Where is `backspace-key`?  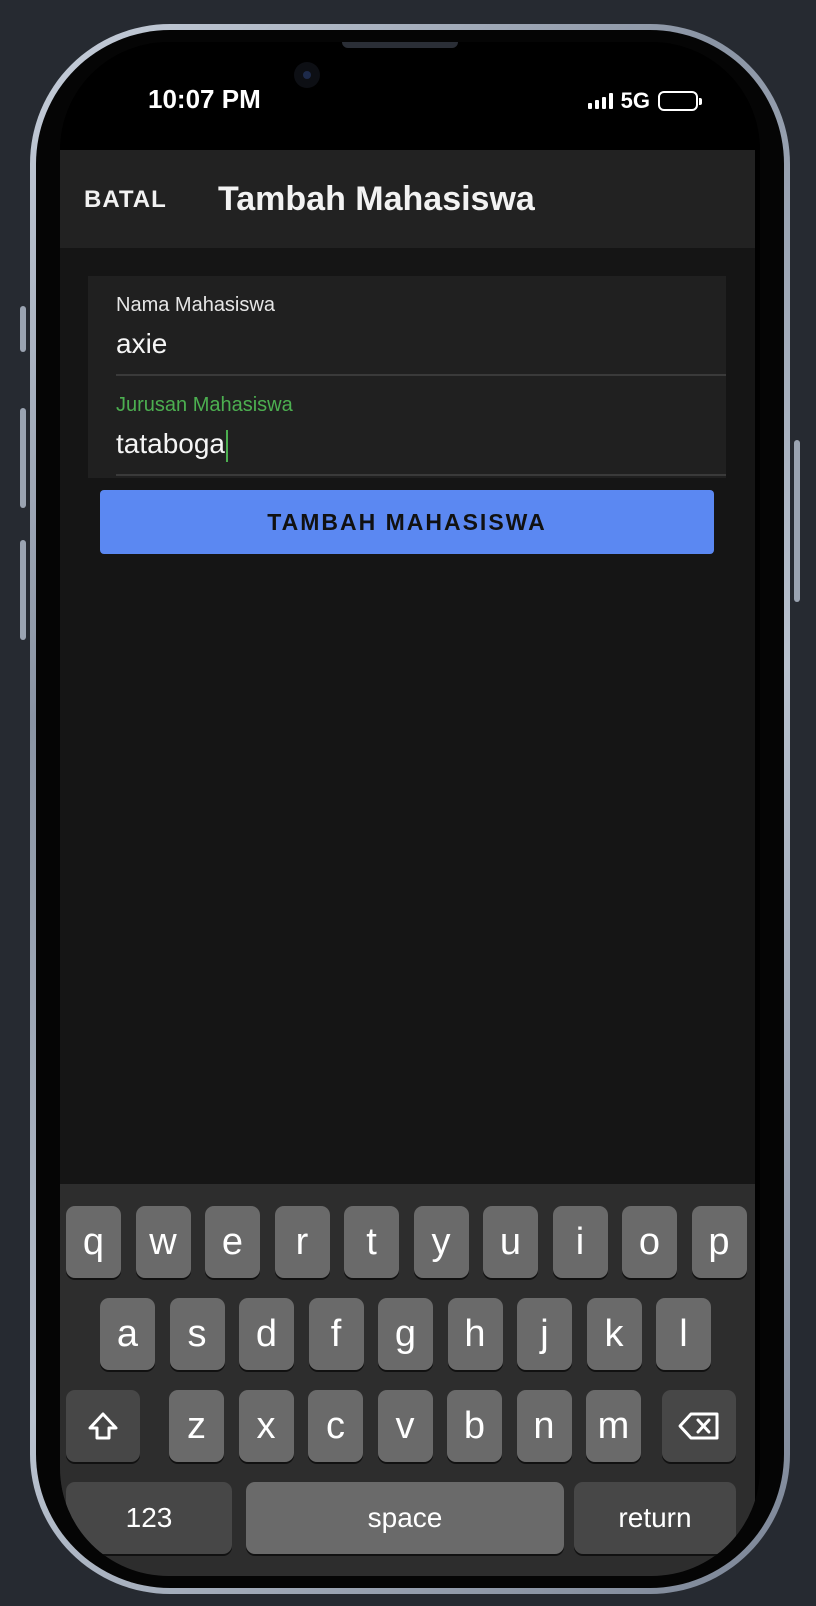
backspace-key is located at coordinates (699, 1426).